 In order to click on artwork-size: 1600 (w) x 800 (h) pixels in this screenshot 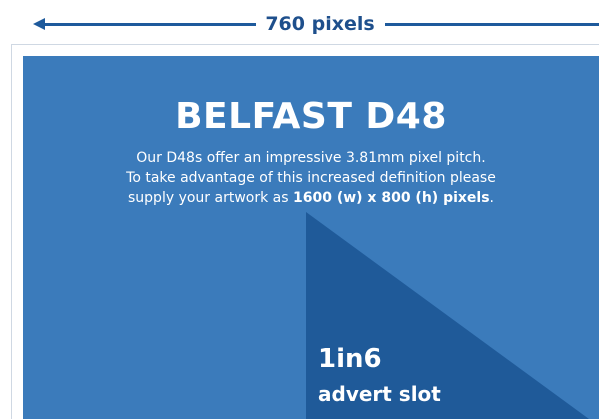, I will do `click(391, 198)`.